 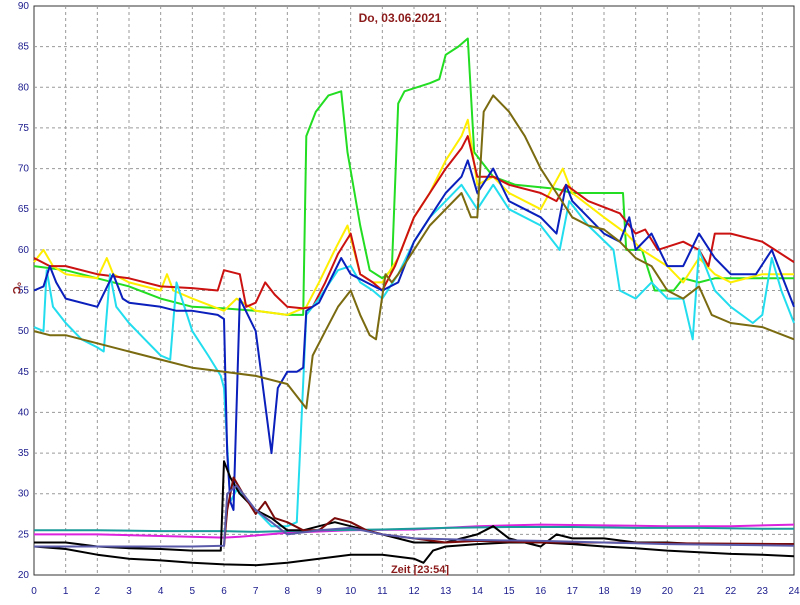 I want to click on y-tick-label: 30, so click(x=24, y=494).